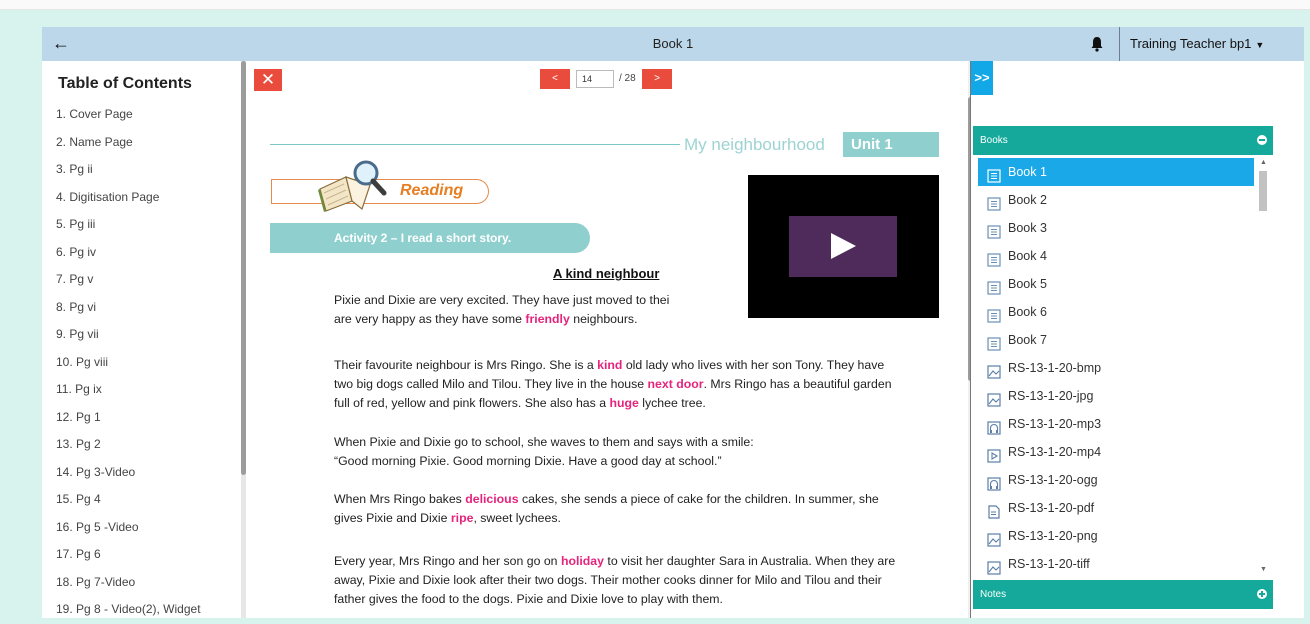  What do you see at coordinates (1053, 536) in the screenshot?
I see `book-item-label: RS-13-1-20-png` at bounding box center [1053, 536].